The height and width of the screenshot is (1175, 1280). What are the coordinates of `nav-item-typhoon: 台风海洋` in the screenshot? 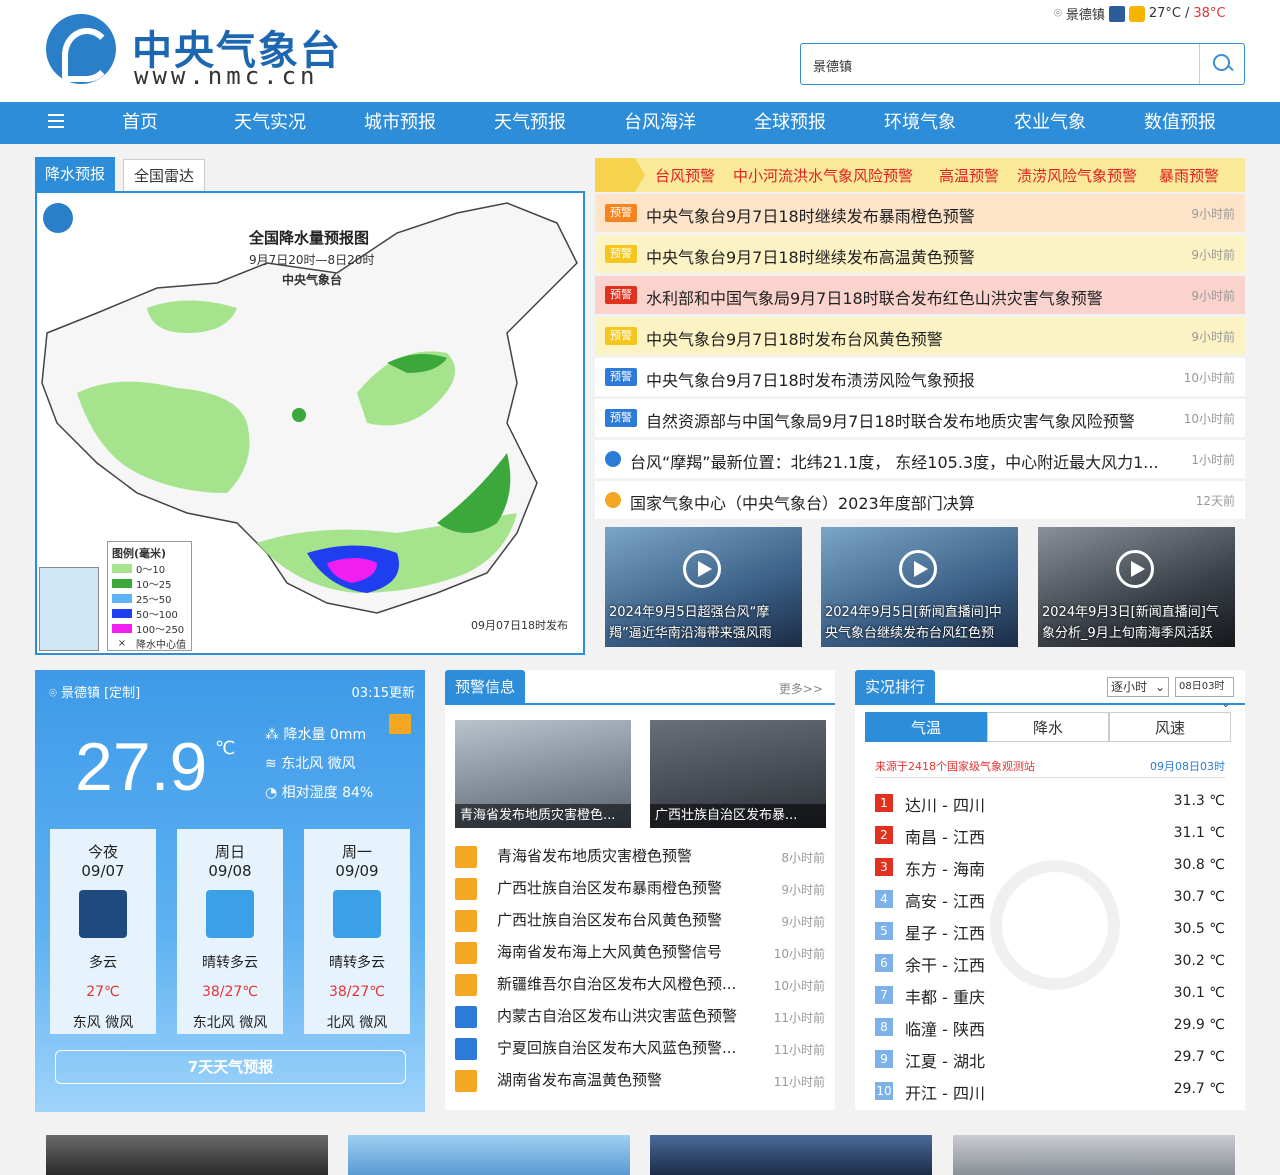 It's located at (660, 123).